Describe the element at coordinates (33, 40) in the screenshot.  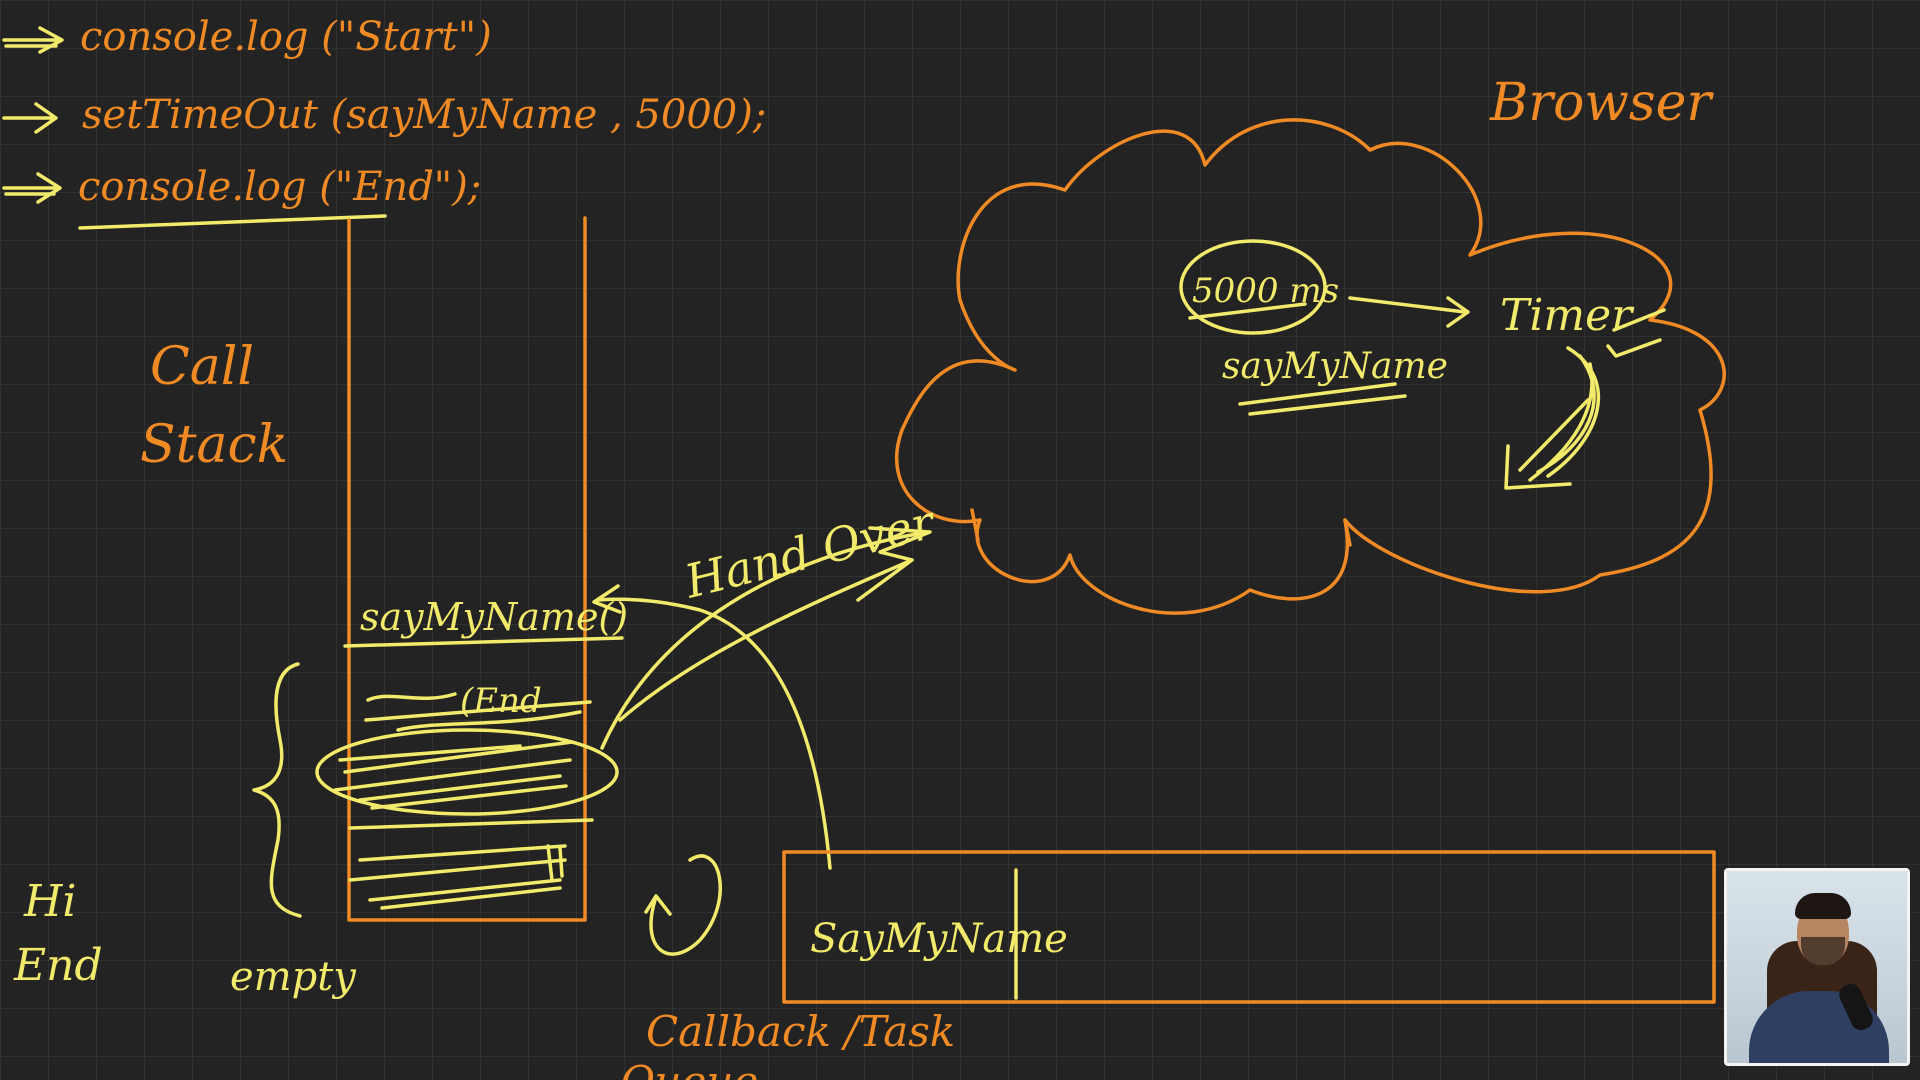
I see `arrow-line1-icon` at that location.